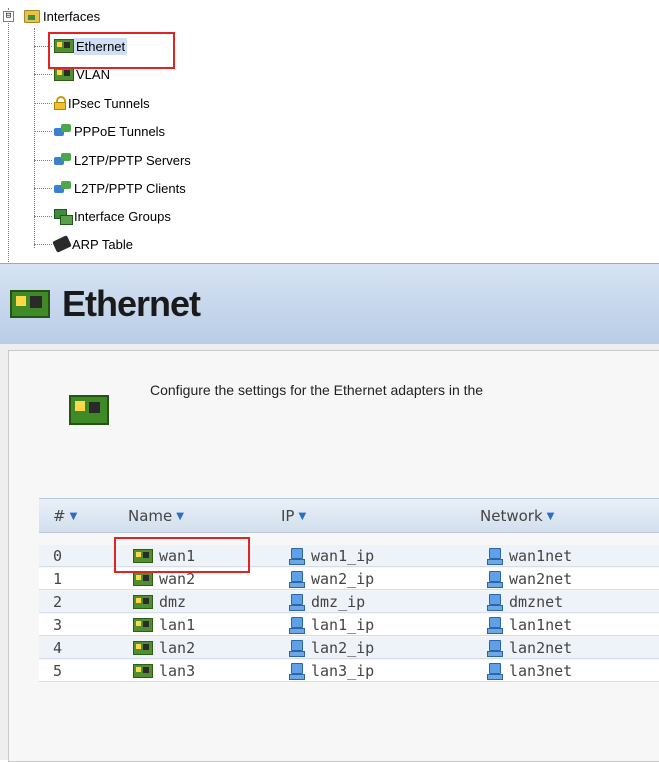 This screenshot has width=659, height=762. I want to click on interface-name-link: lan3, so click(164, 671).